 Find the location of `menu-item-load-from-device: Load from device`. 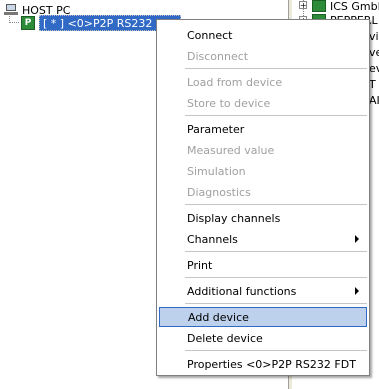

menu-item-load-from-device: Load from device is located at coordinates (263, 82).